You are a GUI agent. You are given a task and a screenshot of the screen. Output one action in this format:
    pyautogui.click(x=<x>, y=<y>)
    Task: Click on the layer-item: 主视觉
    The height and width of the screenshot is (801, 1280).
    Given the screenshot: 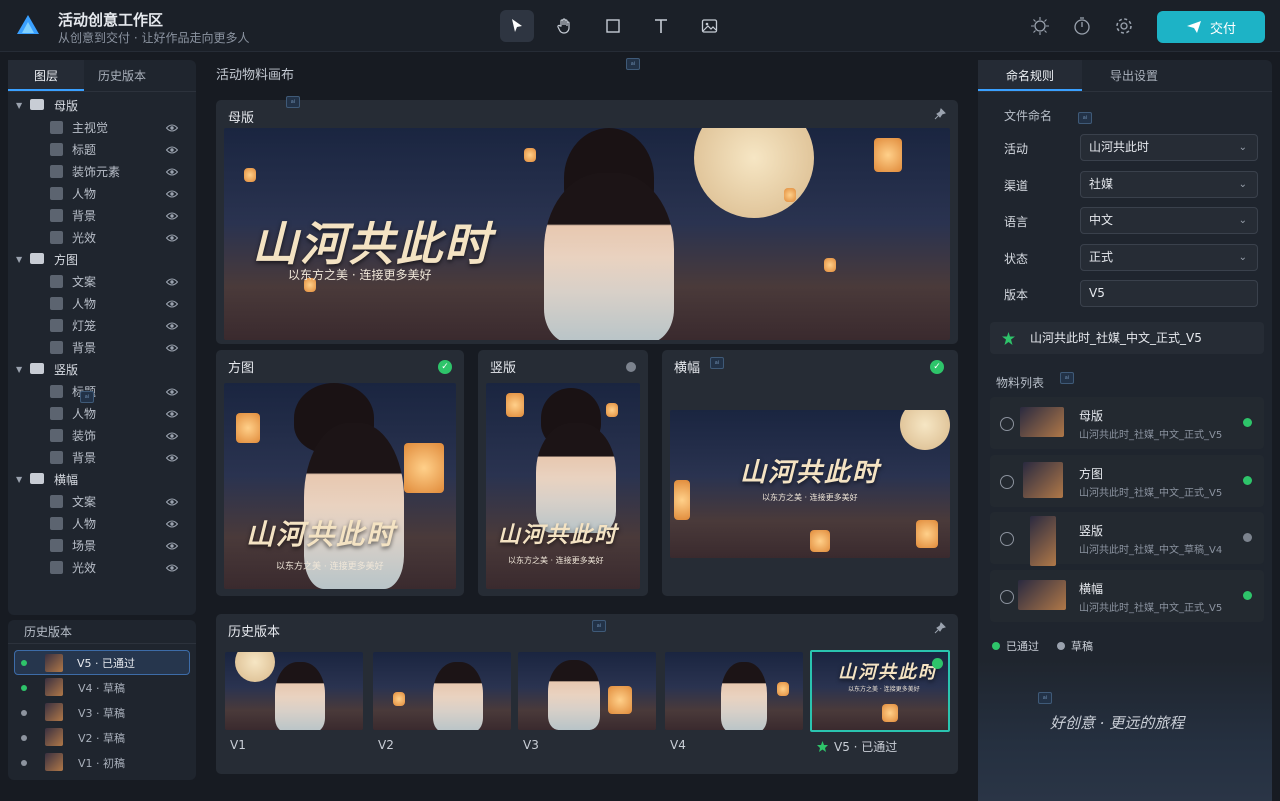 What is the action you would take?
    pyautogui.click(x=102, y=127)
    